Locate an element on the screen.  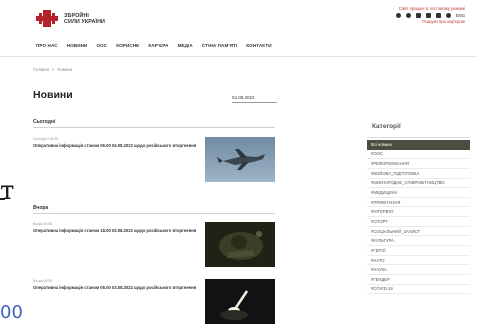
category-item-interview: #ІНТЕРВ'Ю is located at coordinates (418, 212).